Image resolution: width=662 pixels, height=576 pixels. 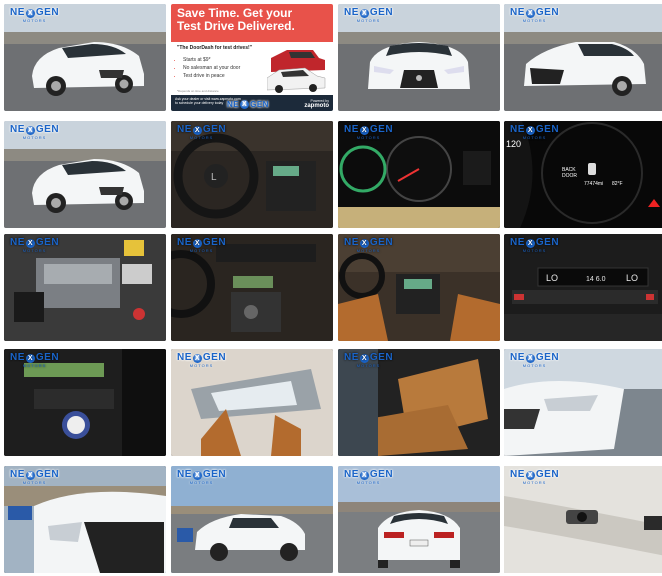 I want to click on photo-seat: NE X GEN MOTORS, so click(x=419, y=402).